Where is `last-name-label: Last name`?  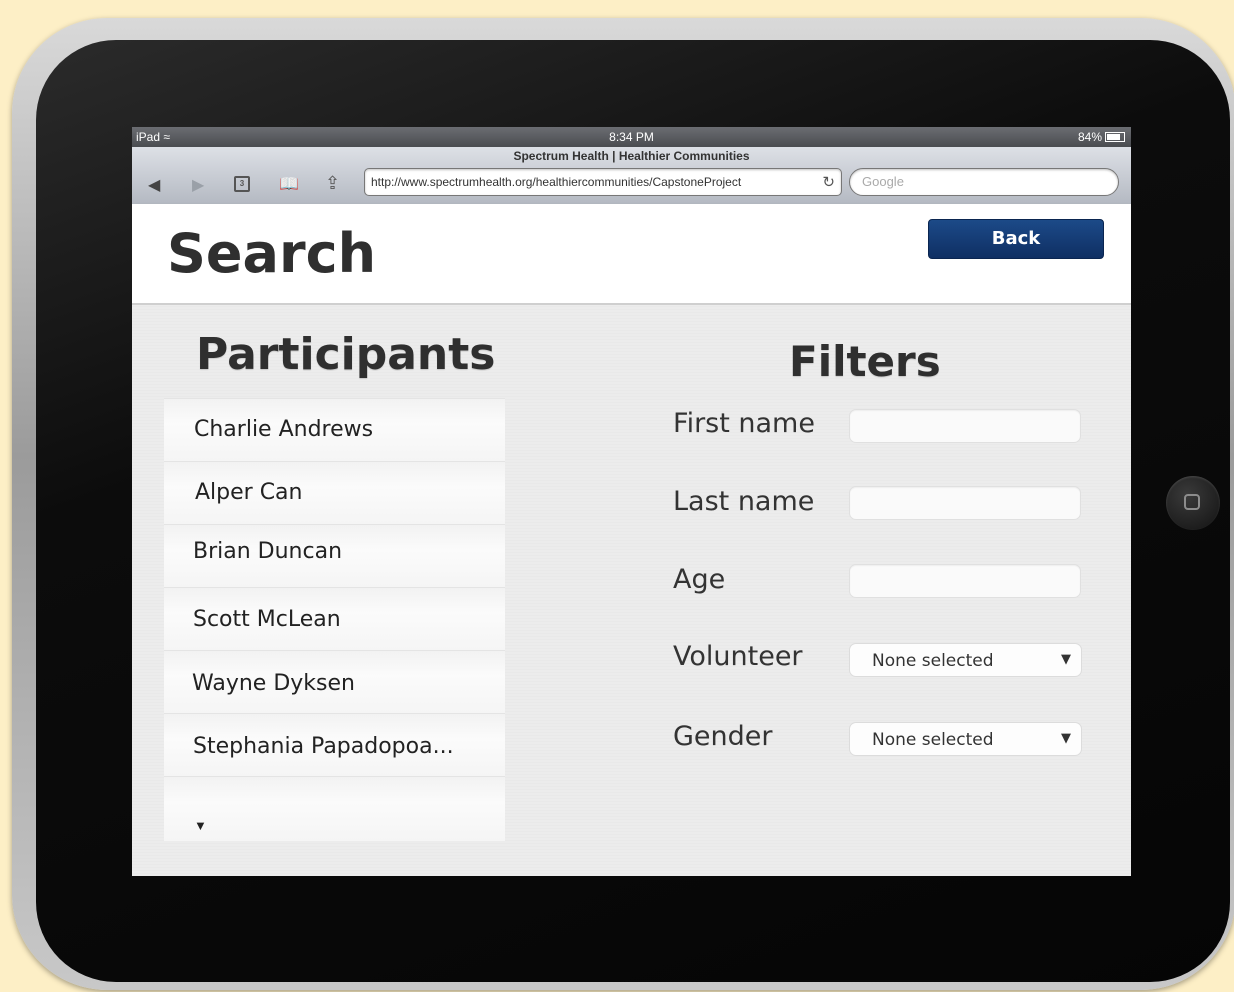
last-name-label: Last name is located at coordinates (744, 501).